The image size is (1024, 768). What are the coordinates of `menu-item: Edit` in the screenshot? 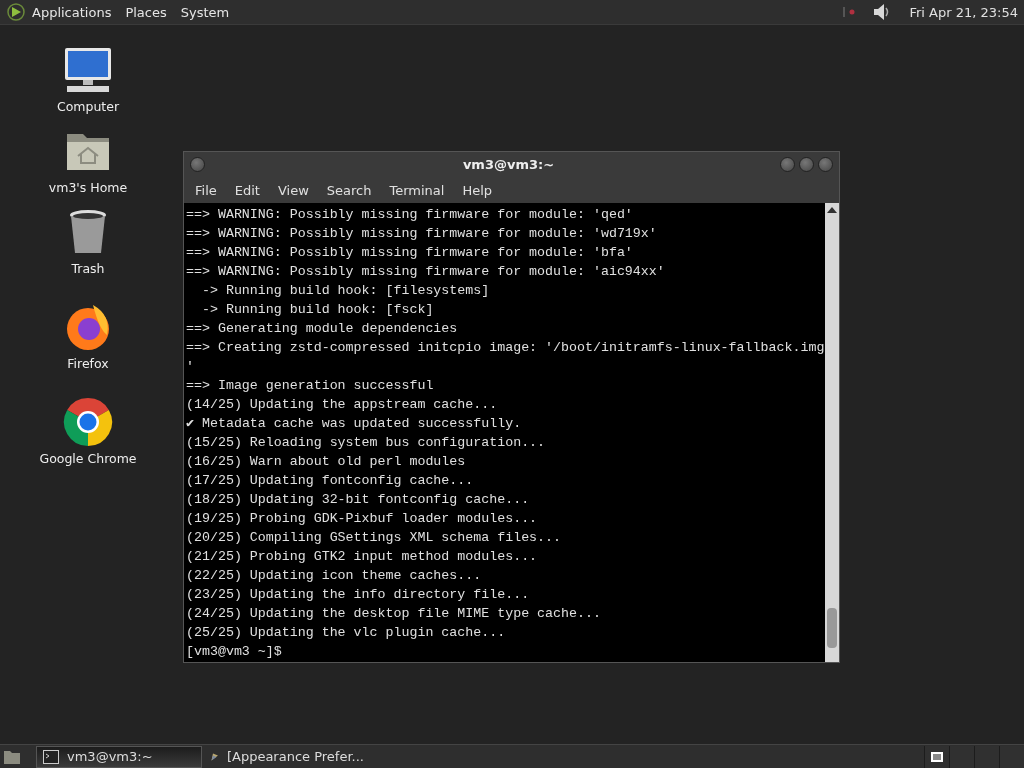 It's located at (247, 190).